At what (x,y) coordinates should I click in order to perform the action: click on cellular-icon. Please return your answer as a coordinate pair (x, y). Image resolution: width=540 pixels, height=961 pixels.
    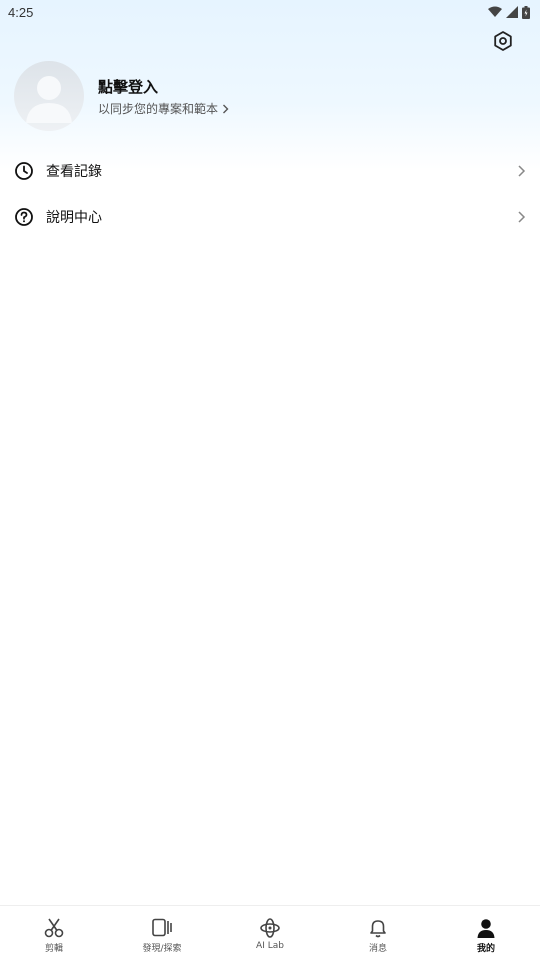
    Looking at the image, I should click on (512, 12).